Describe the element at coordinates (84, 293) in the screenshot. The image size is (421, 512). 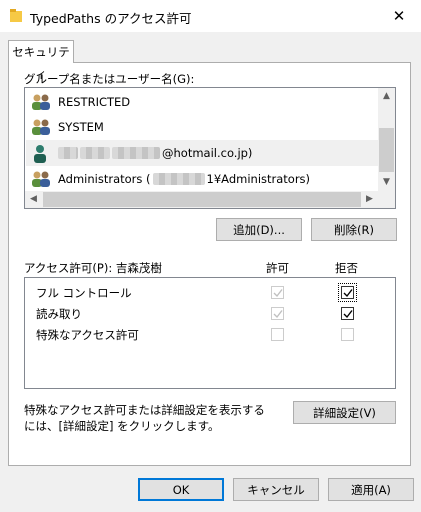
I see `permission-name: フル コントロール` at that location.